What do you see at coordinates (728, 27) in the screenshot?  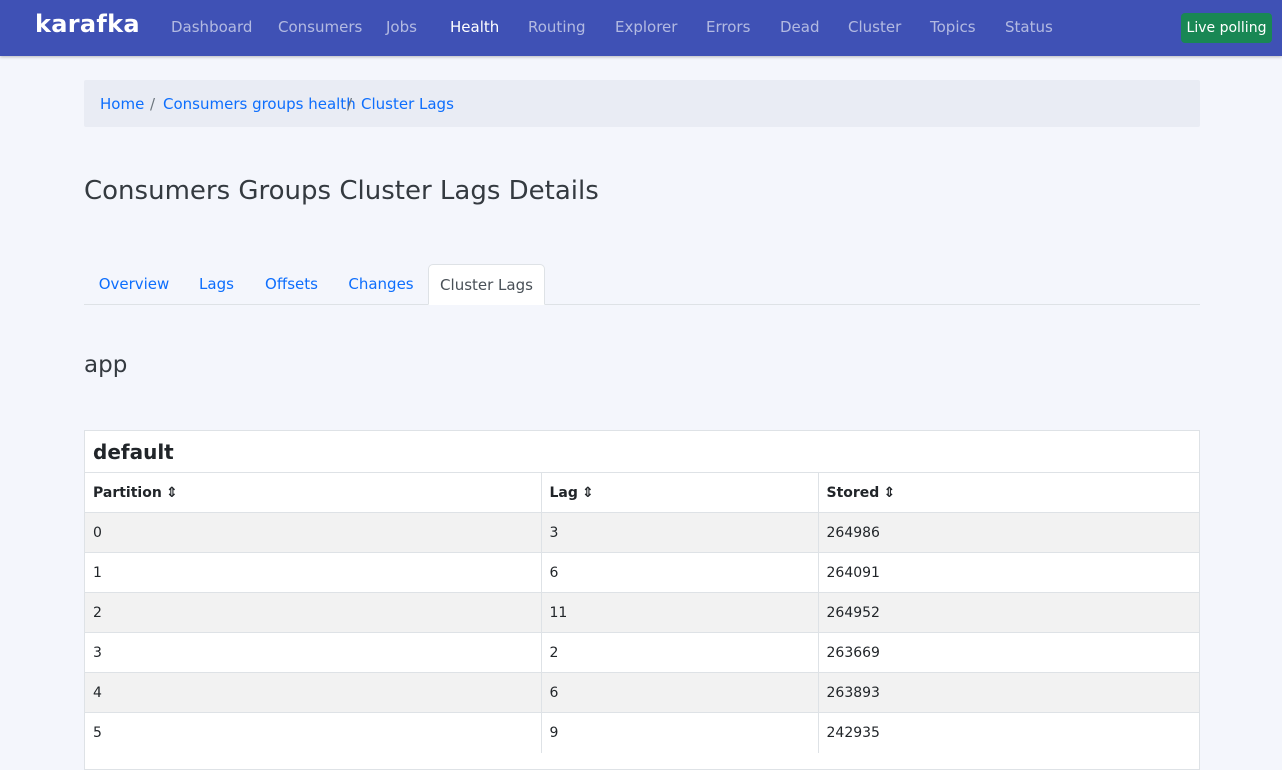 I see `nav-item-errors: Errors` at bounding box center [728, 27].